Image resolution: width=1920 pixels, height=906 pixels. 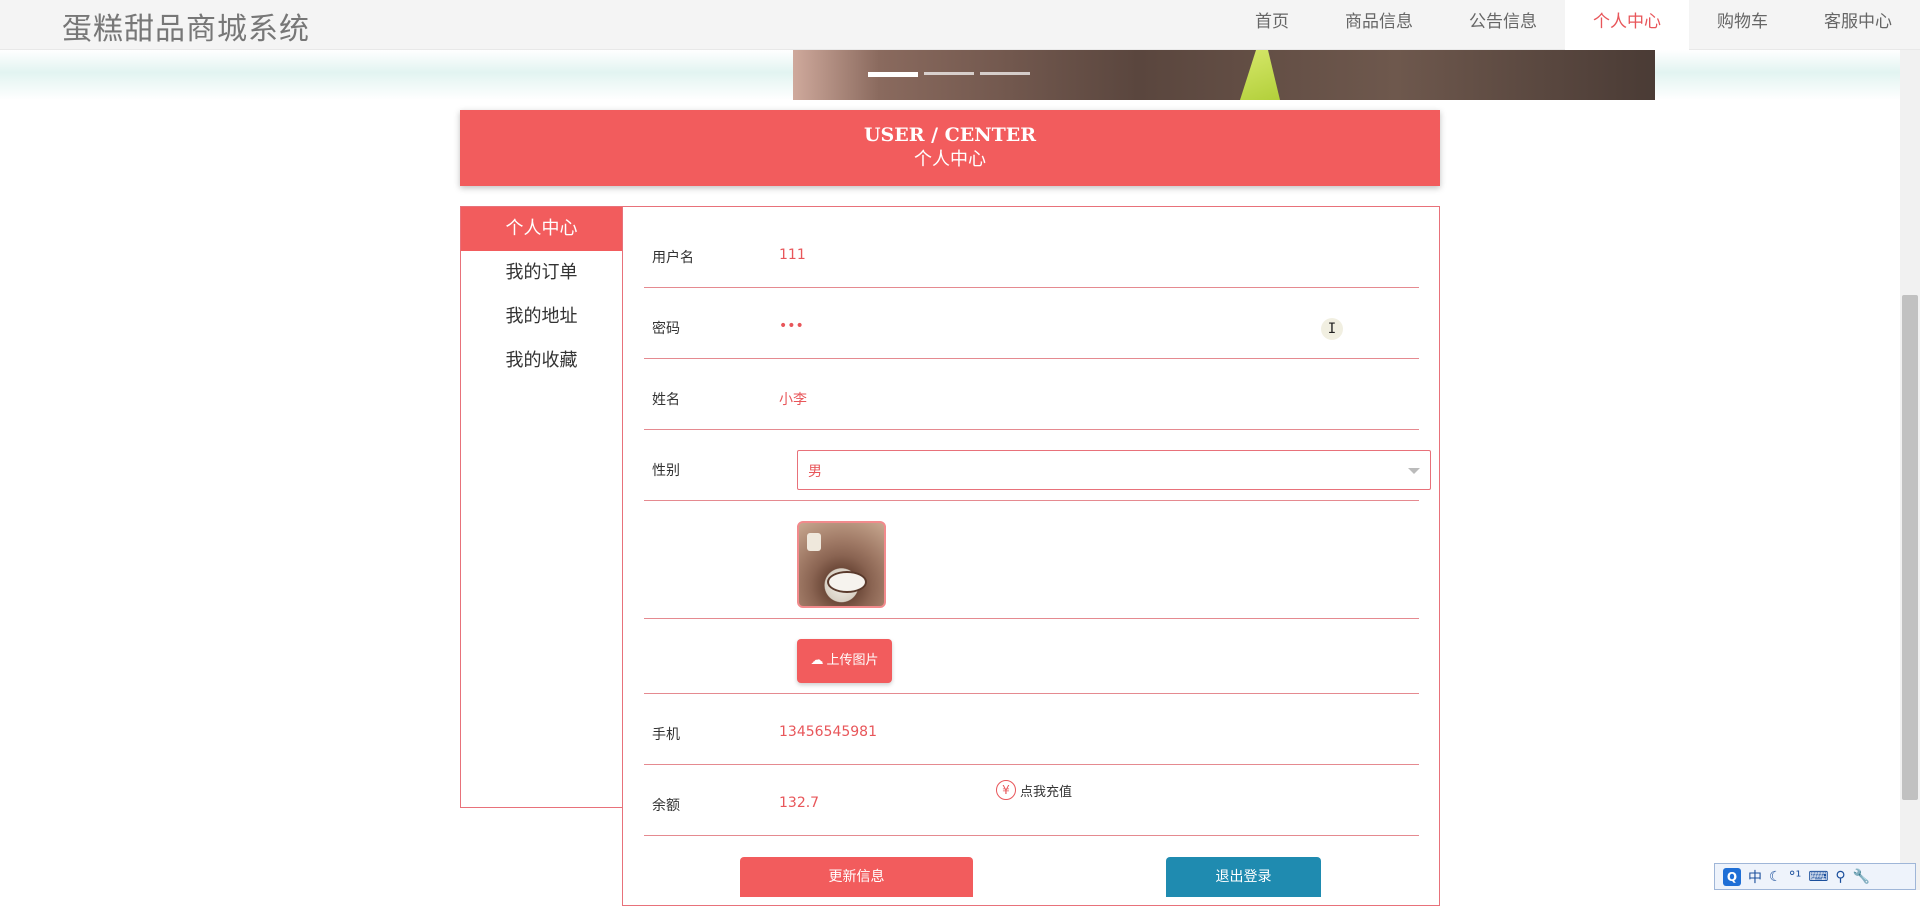 What do you see at coordinates (1858, 25) in the screenshot?
I see `nav-item-customer-service: 客服中心` at bounding box center [1858, 25].